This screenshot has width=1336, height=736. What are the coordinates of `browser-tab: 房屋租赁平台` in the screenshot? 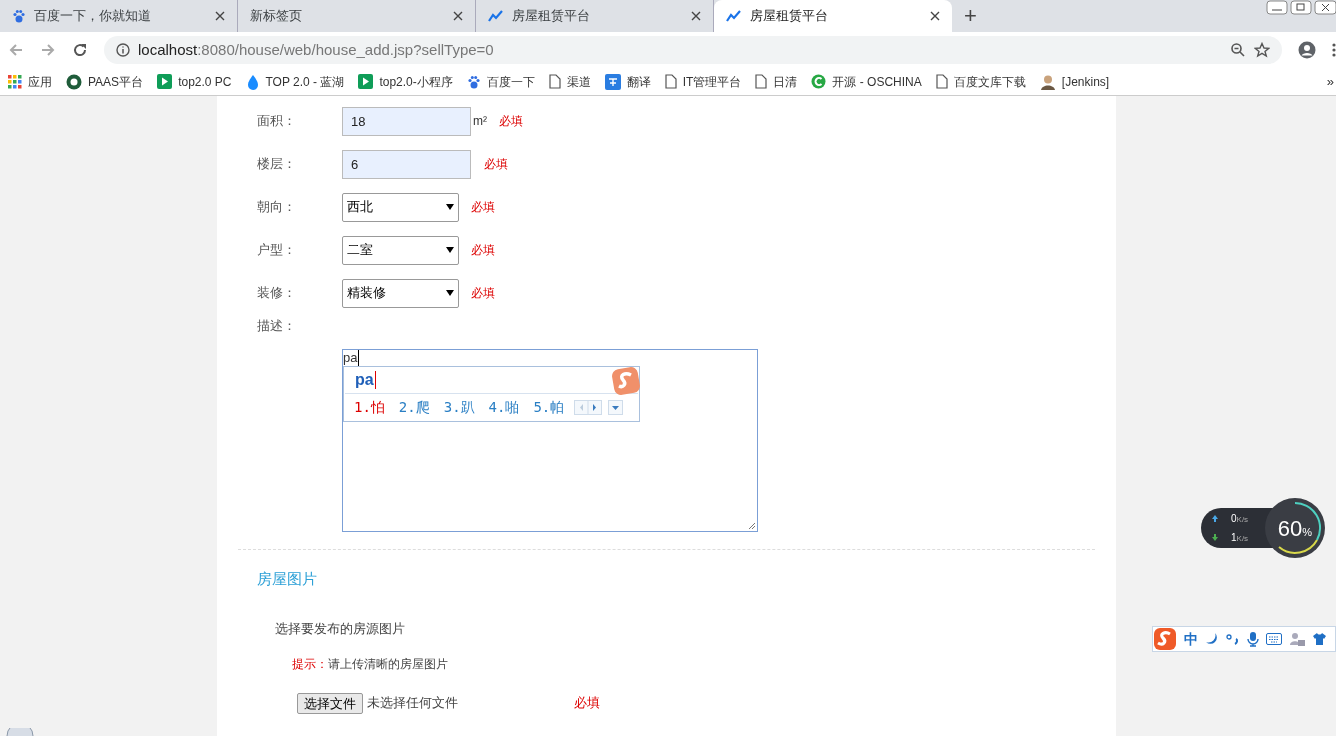 It's located at (833, 16).